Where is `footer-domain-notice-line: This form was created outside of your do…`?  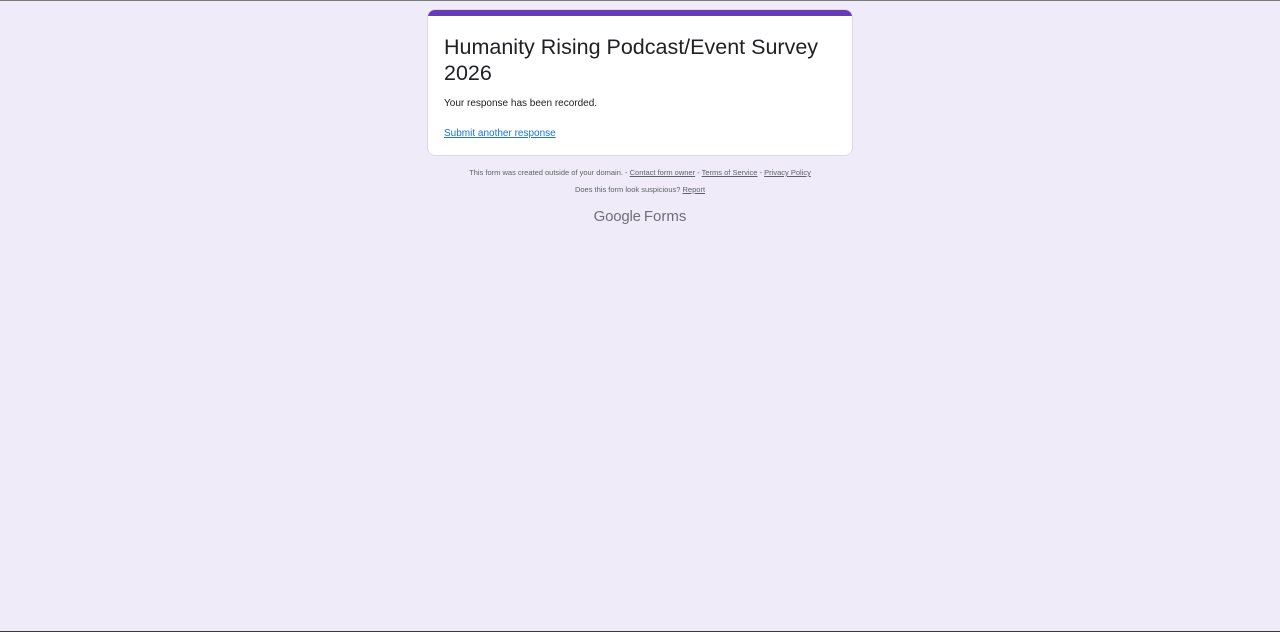
footer-domain-notice-line: This form was created outside of your do… is located at coordinates (640, 173).